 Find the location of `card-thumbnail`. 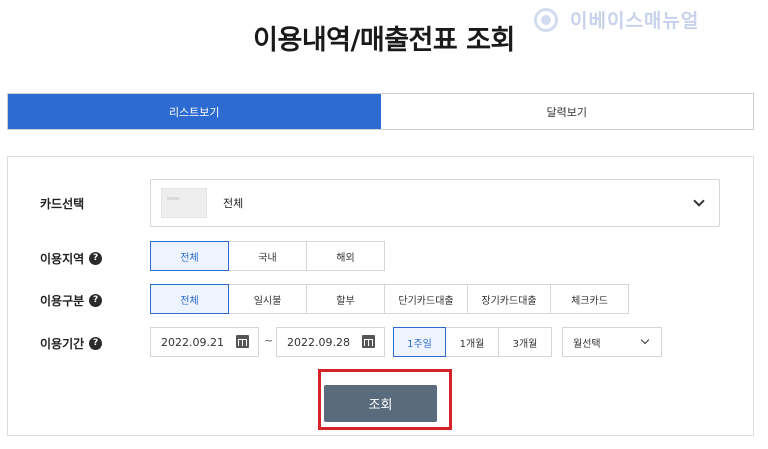

card-thumbnail is located at coordinates (184, 203).